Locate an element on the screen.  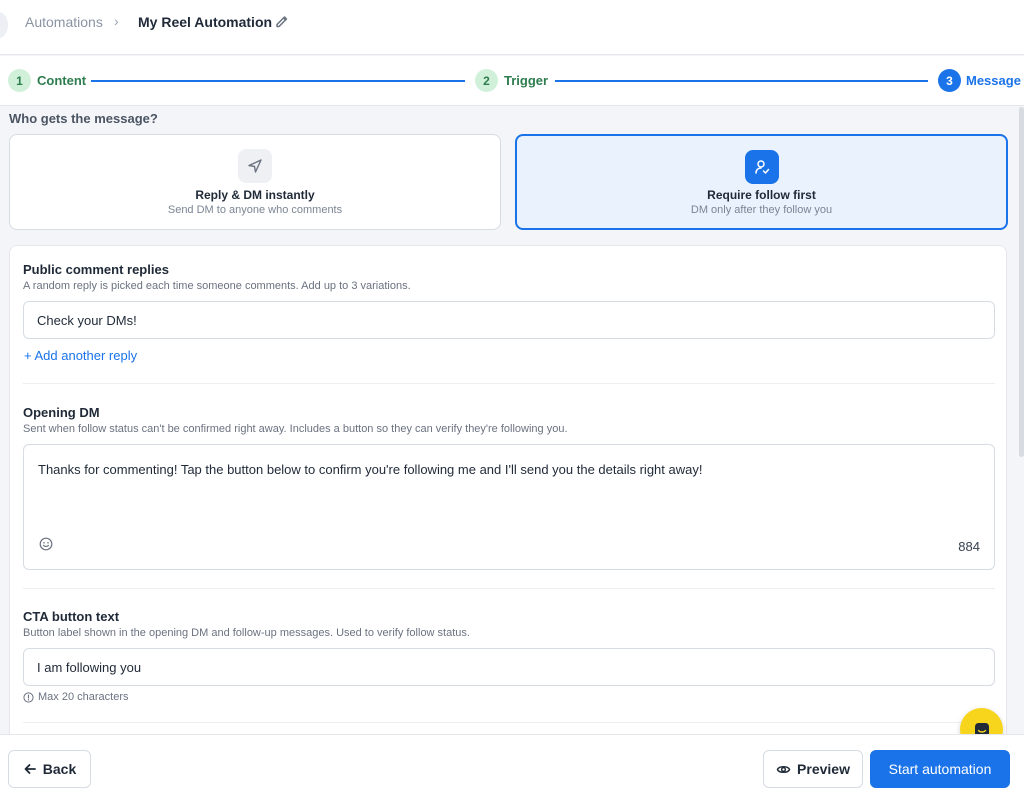
arrow-left-icon is located at coordinates (30, 769).